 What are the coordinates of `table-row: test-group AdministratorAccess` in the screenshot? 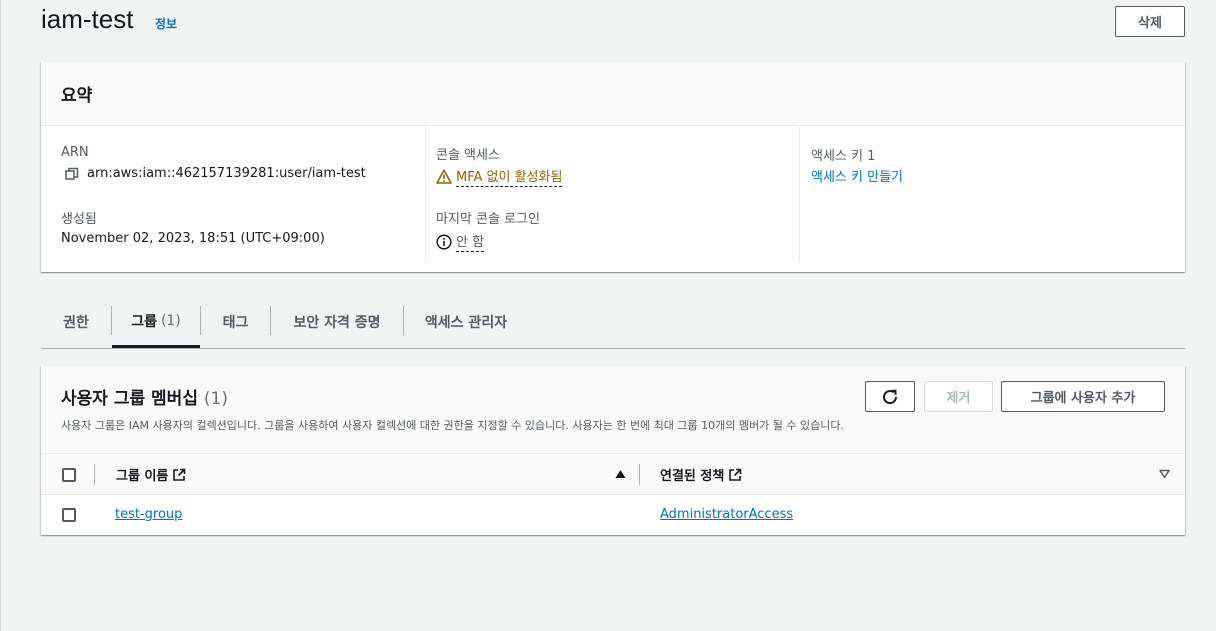 It's located at (613, 515).